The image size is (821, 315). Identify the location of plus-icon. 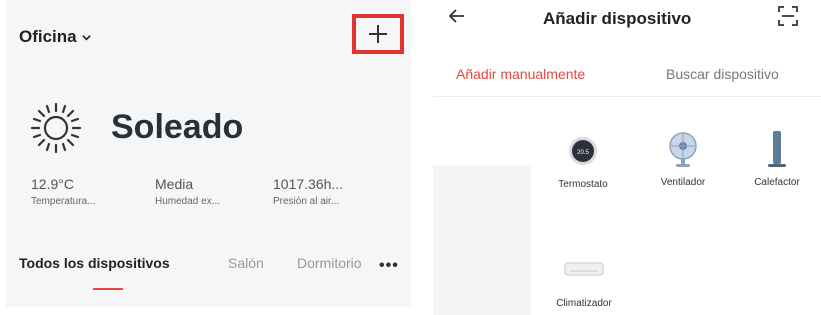
(378, 34).